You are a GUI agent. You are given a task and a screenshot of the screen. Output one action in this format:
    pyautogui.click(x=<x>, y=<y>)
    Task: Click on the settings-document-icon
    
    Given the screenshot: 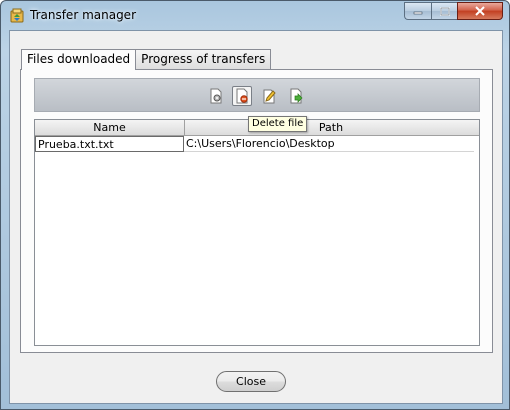 What is the action you would take?
    pyautogui.click(x=216, y=96)
    